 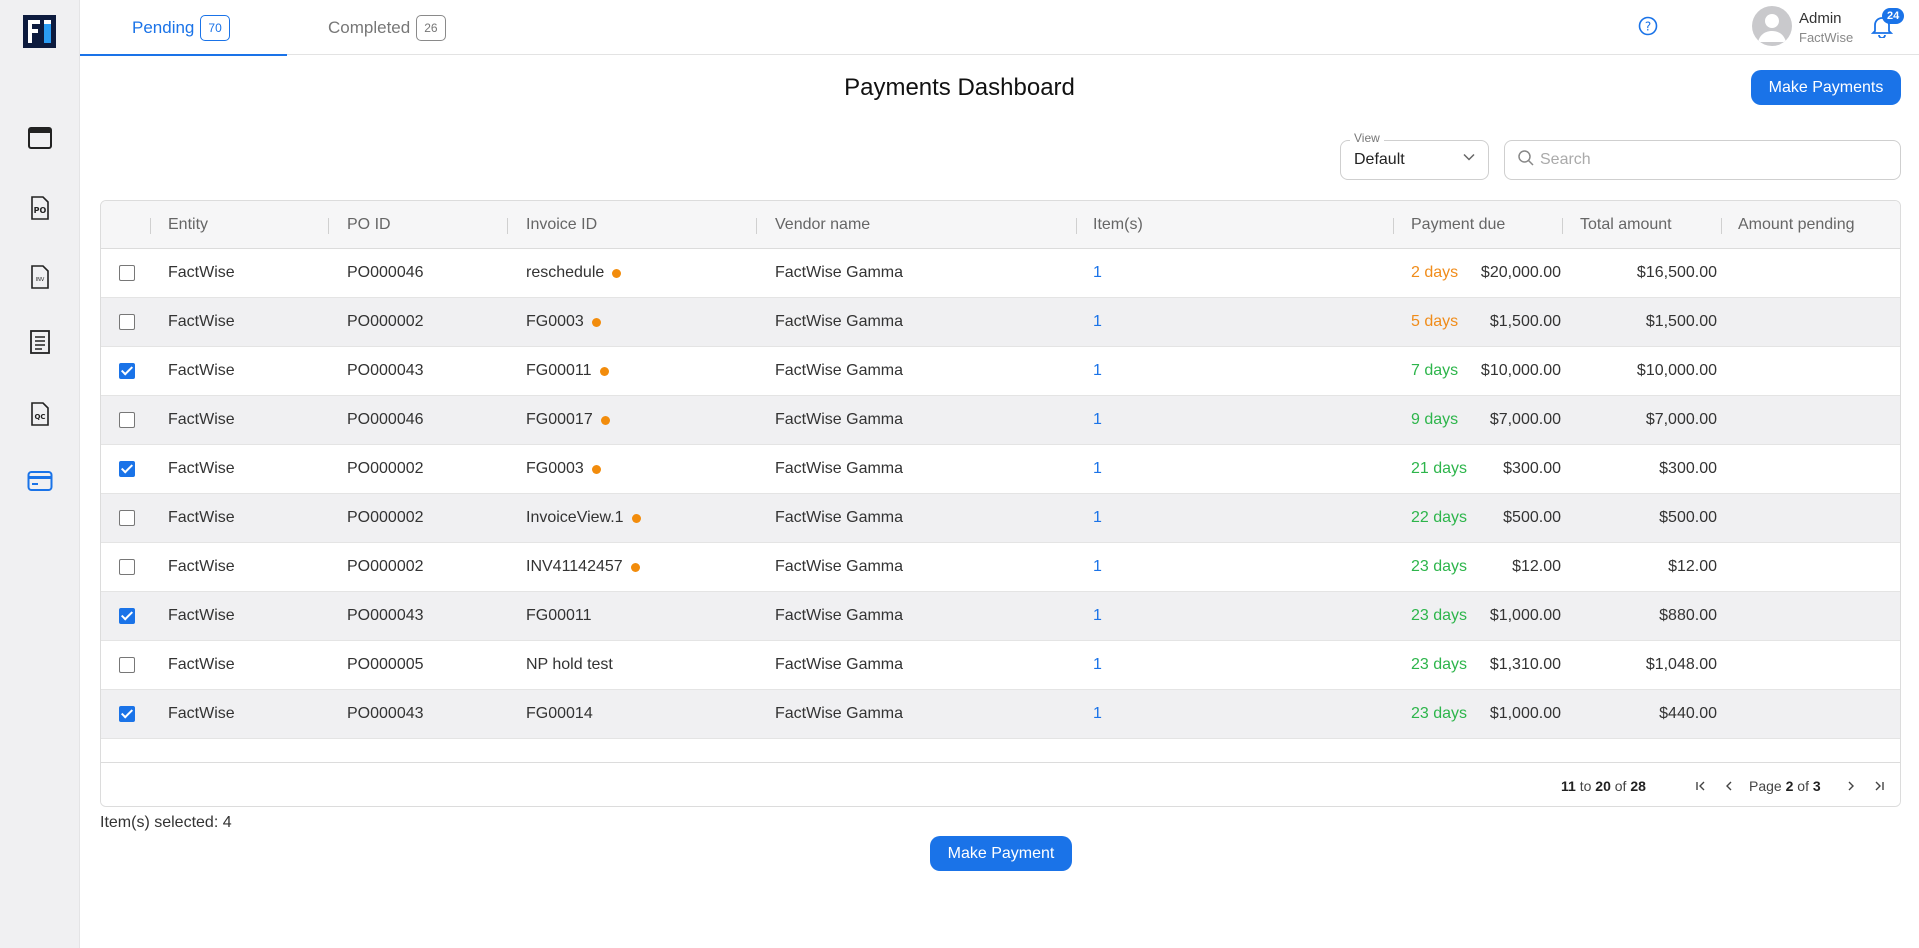 What do you see at coordinates (40, 280) in the screenshot?
I see `svg-text: INV` at bounding box center [40, 280].